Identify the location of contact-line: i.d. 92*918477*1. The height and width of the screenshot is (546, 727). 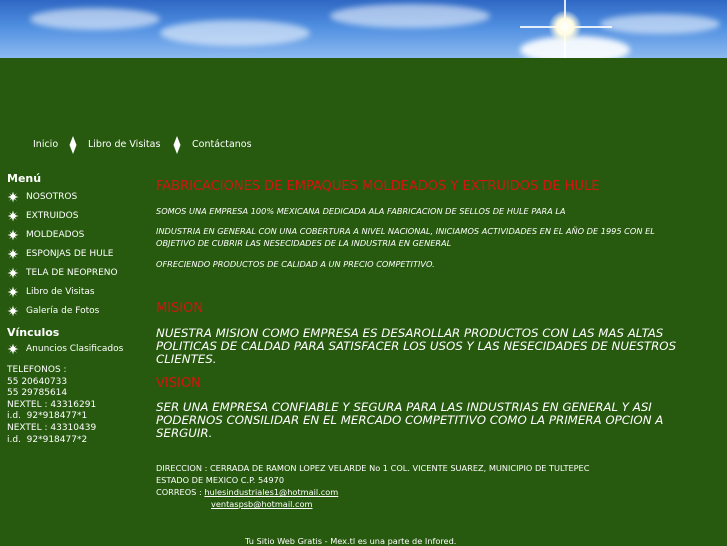
(47, 416).